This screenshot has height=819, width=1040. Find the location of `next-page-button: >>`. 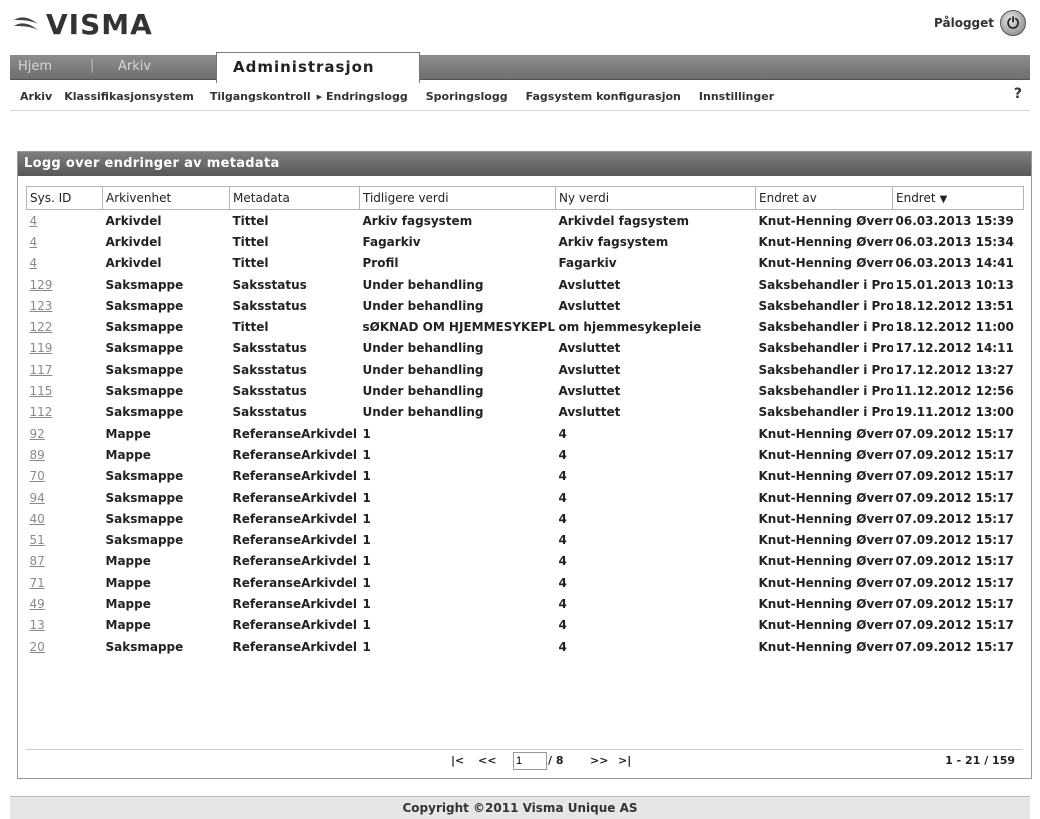

next-page-button: >> is located at coordinates (599, 760).